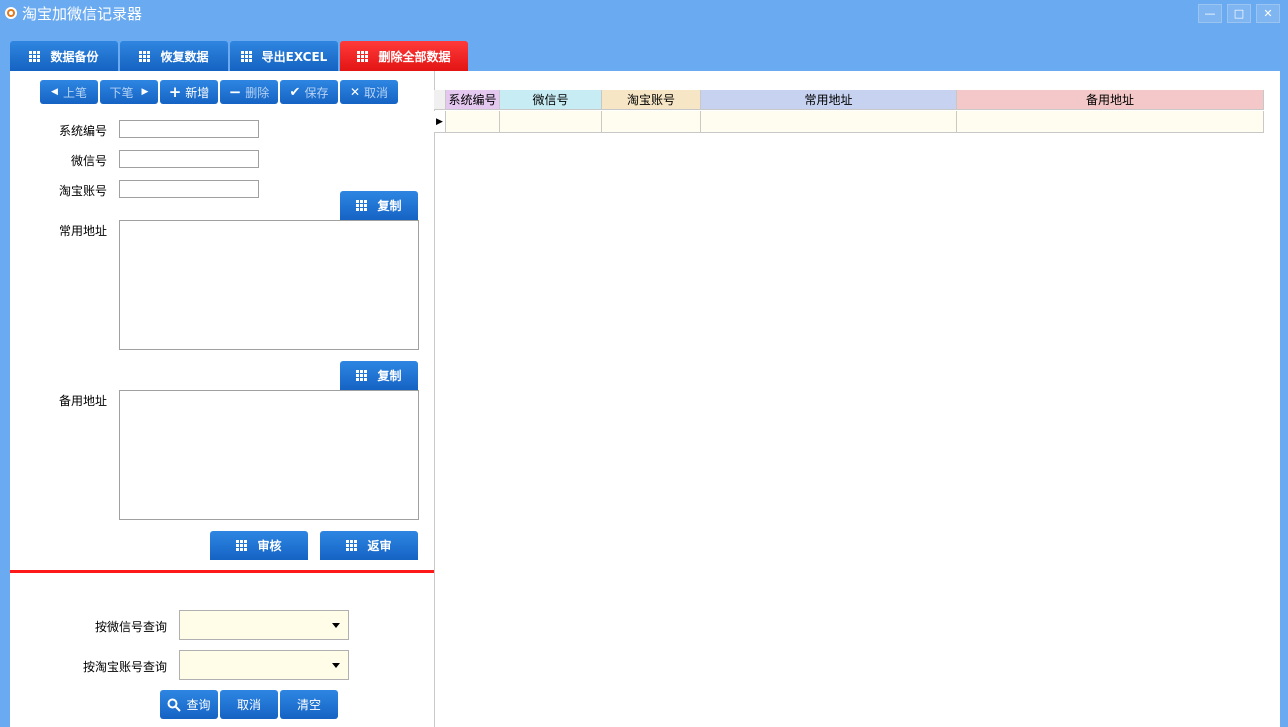 This screenshot has height=727, width=1288. I want to click on address-textarea, so click(269, 285).